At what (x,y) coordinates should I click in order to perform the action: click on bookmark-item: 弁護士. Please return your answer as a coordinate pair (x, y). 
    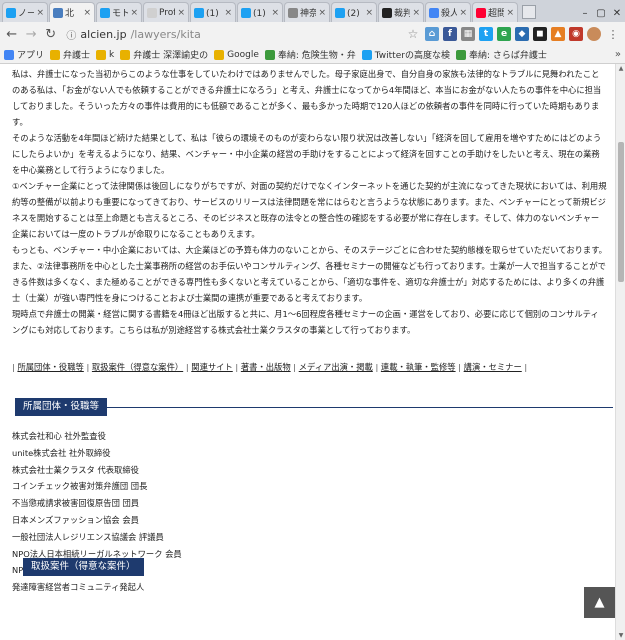
    Looking at the image, I should click on (70, 54).